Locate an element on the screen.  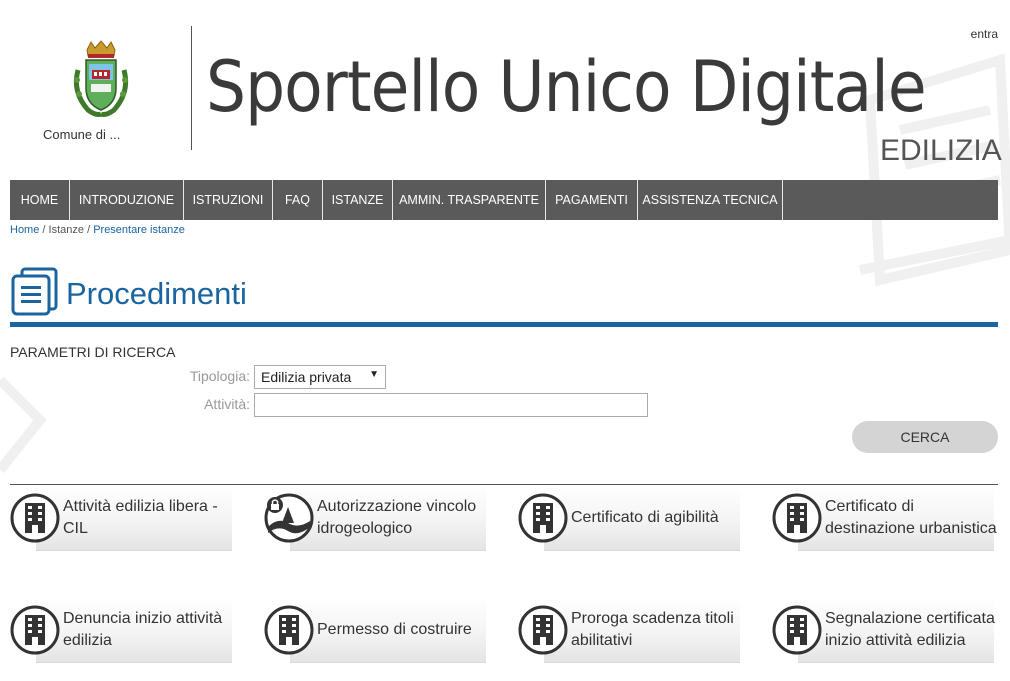
procedure-tile-cil: Attività edilizia libera - CIL is located at coordinates (126, 518).